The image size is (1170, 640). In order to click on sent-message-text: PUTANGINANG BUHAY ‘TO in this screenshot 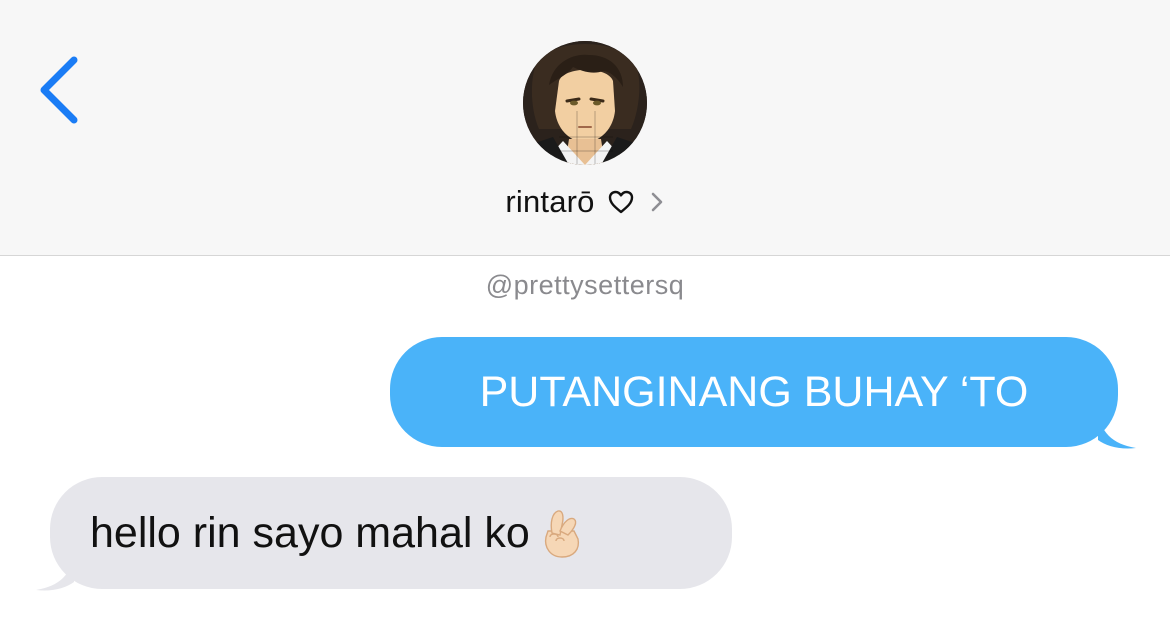, I will do `click(754, 391)`.